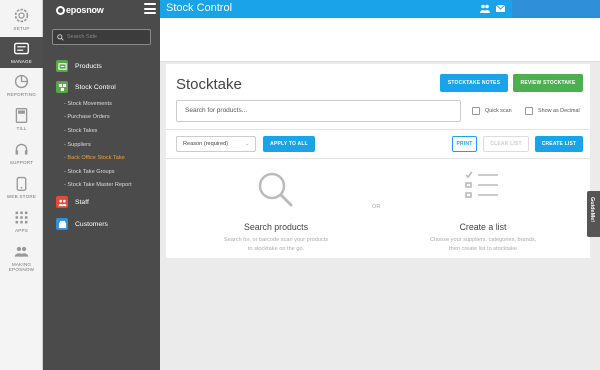  Describe the element at coordinates (21, 149) in the screenshot. I see `headset-icon` at that location.